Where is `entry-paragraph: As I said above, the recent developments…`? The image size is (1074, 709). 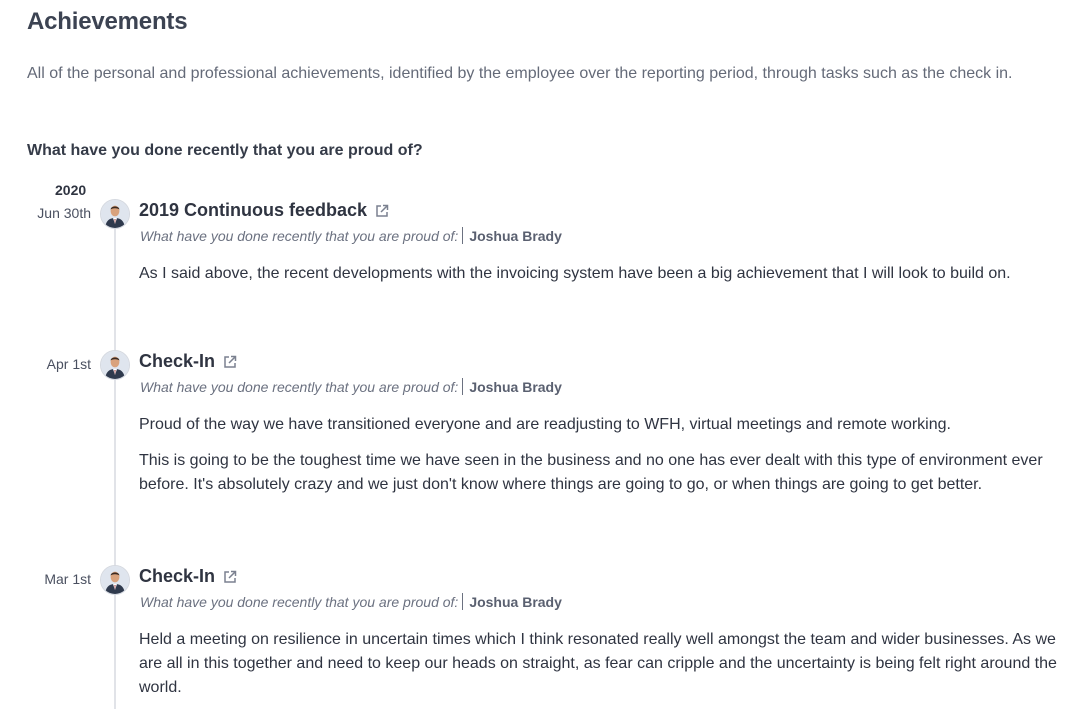
entry-paragraph: As I said above, the recent developments… is located at coordinates (575, 273).